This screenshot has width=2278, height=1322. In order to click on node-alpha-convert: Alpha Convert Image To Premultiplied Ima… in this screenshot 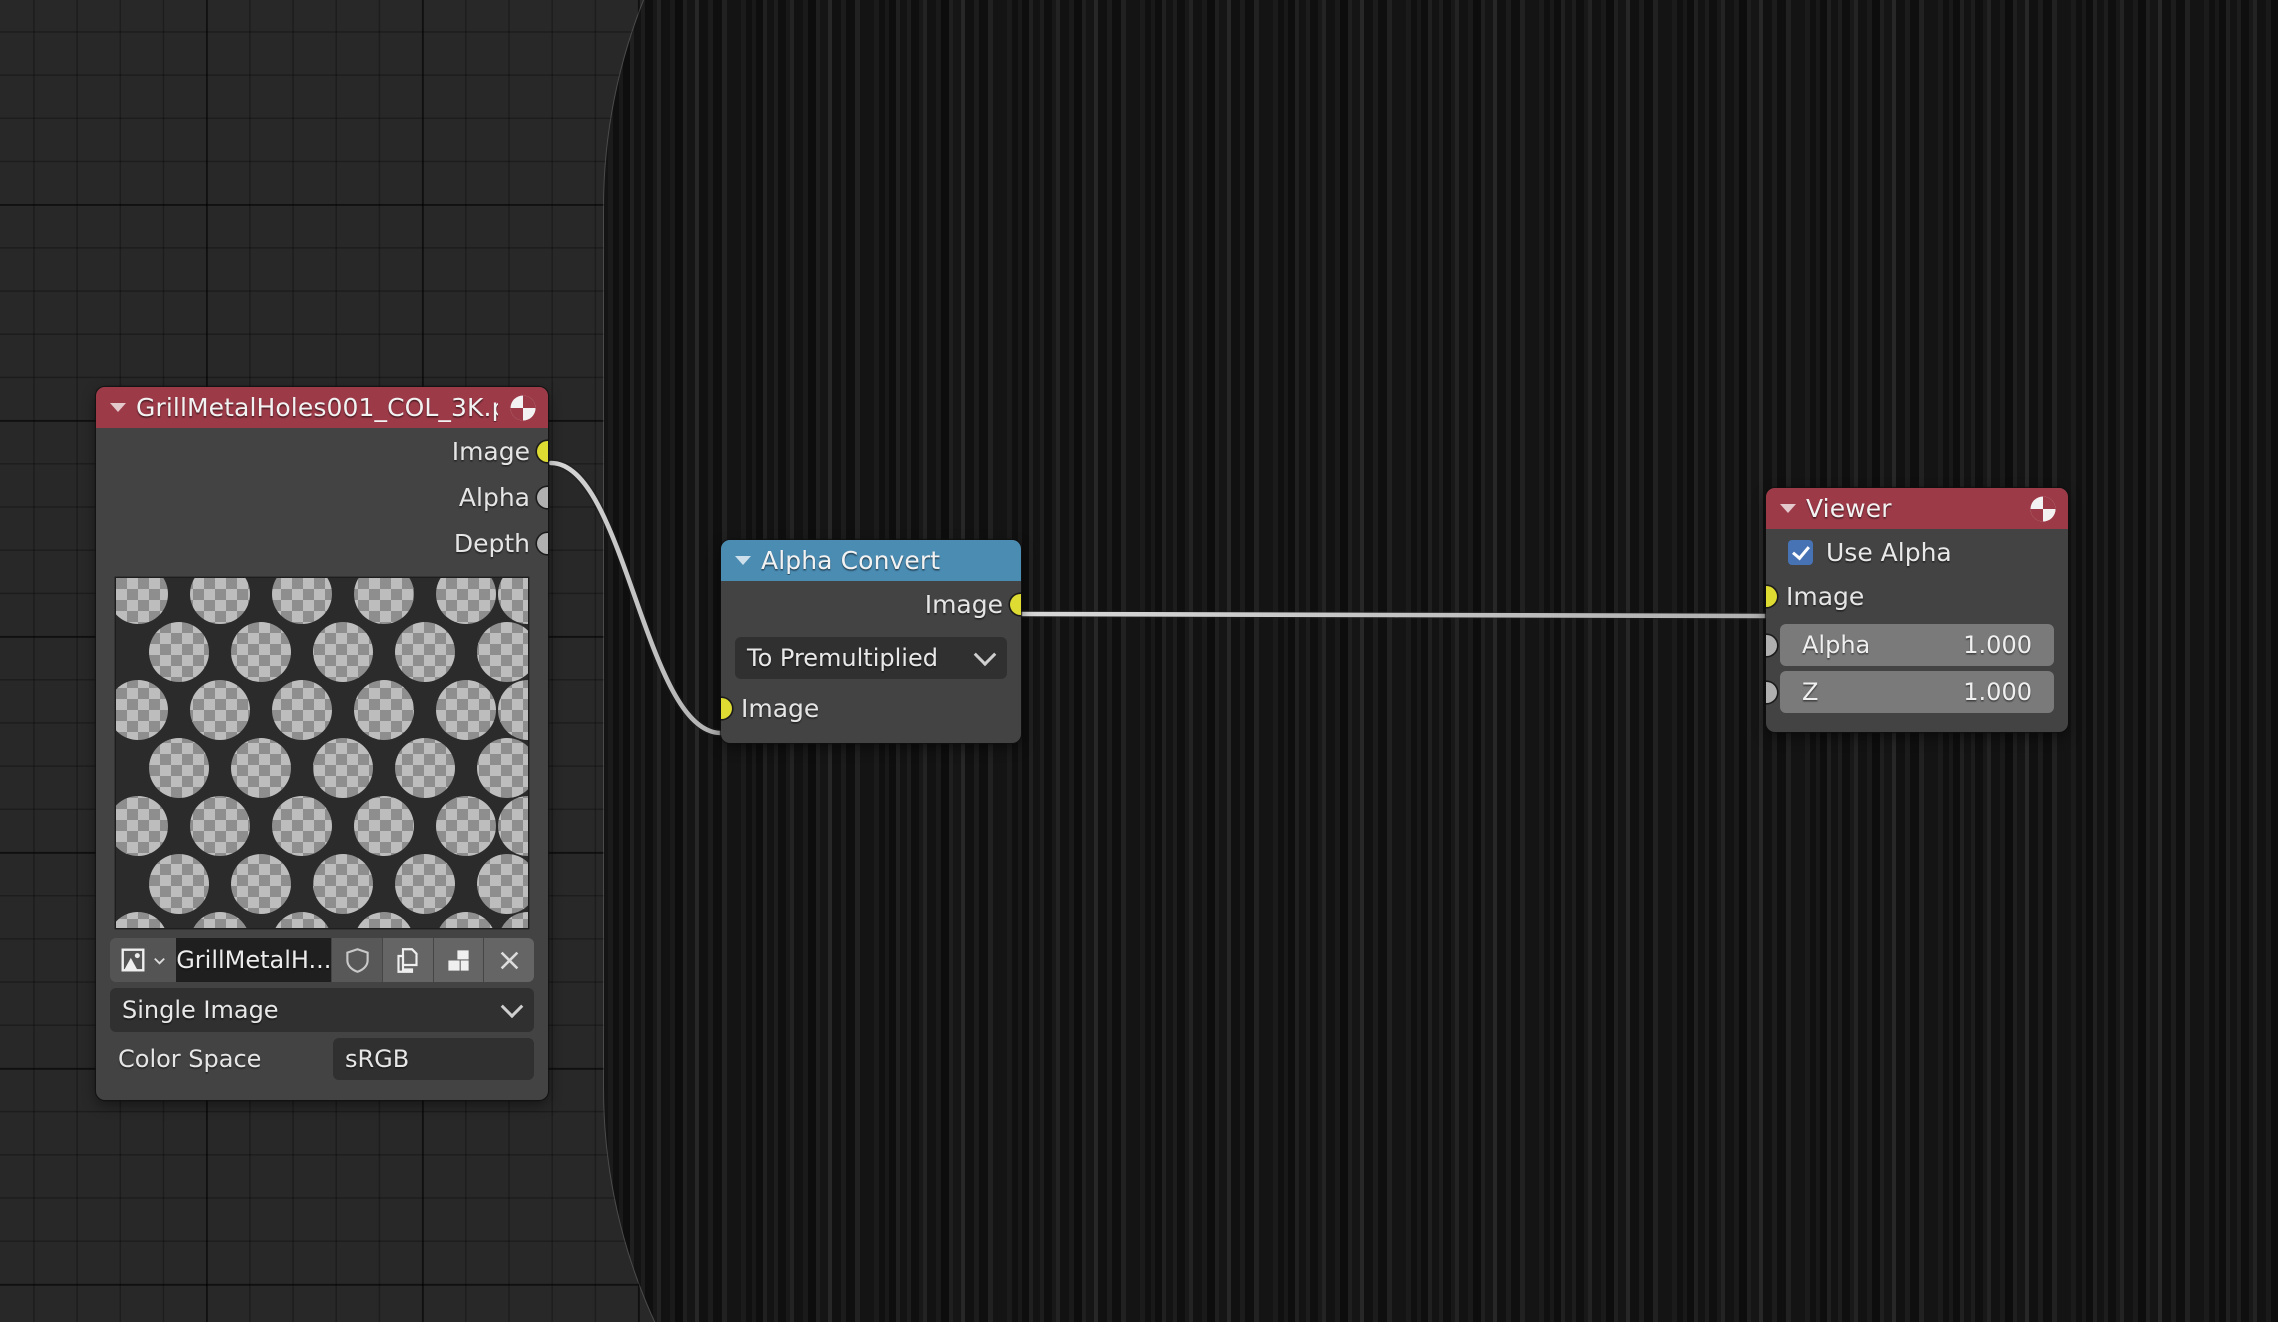, I will do `click(871, 641)`.